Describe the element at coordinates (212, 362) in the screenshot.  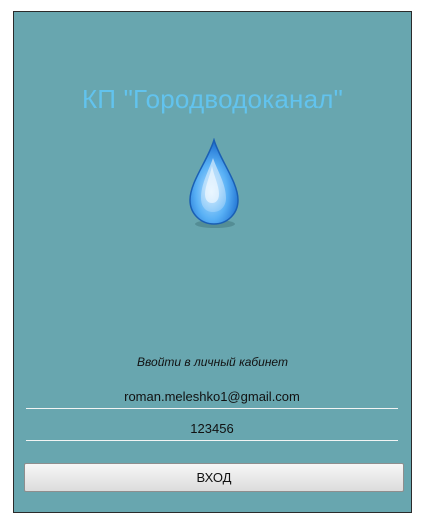
I see `login-subtitle: Ввойти в личный кабинет` at that location.